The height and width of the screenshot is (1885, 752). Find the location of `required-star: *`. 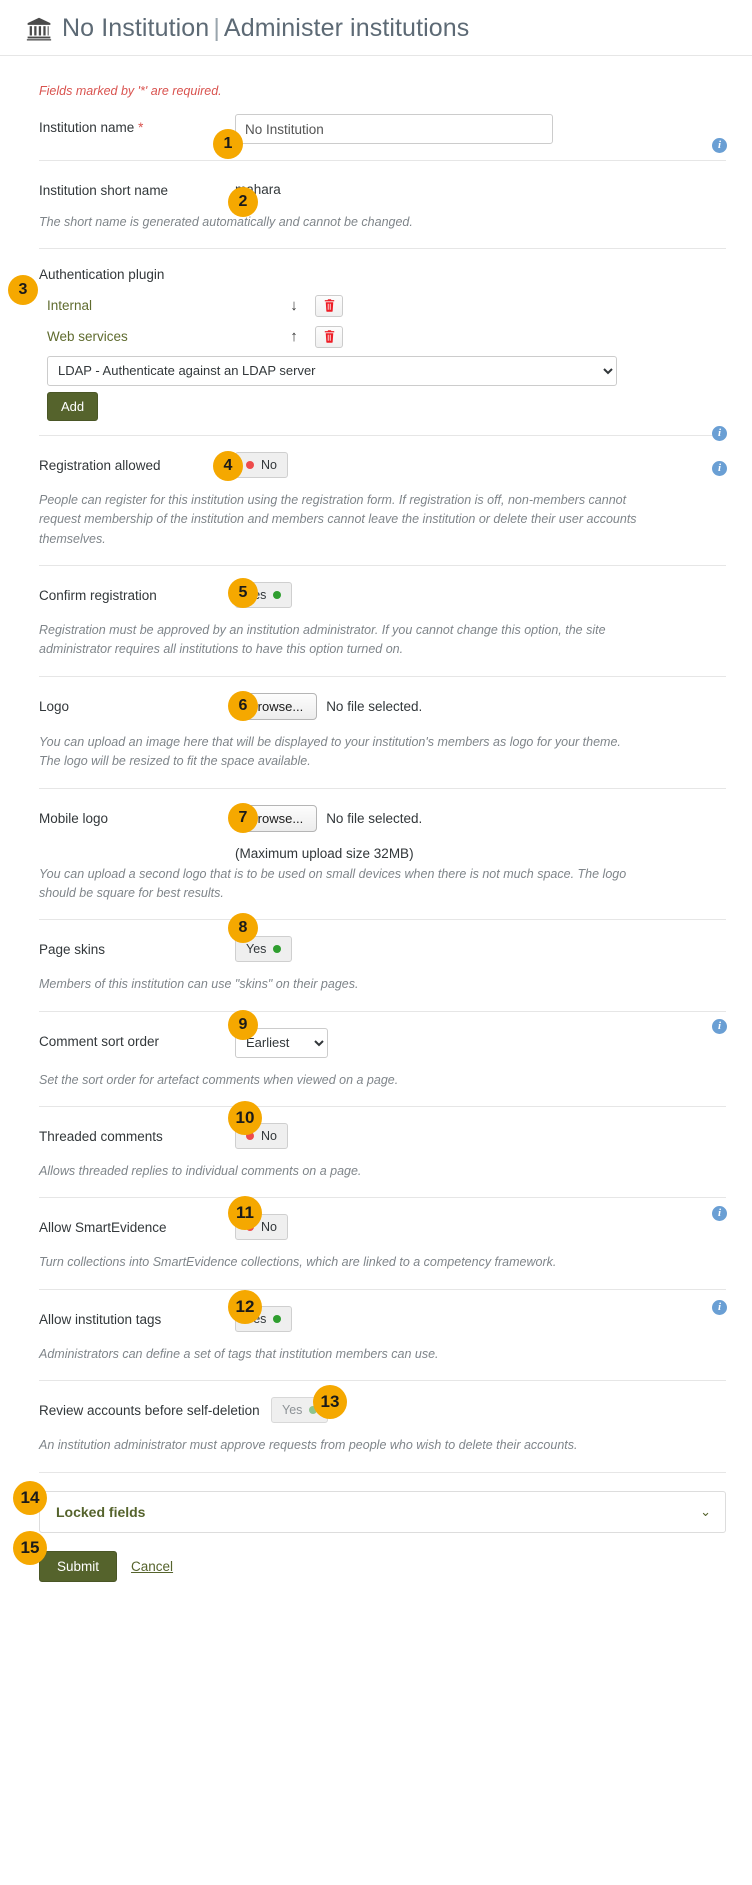

required-star: * is located at coordinates (141, 127).